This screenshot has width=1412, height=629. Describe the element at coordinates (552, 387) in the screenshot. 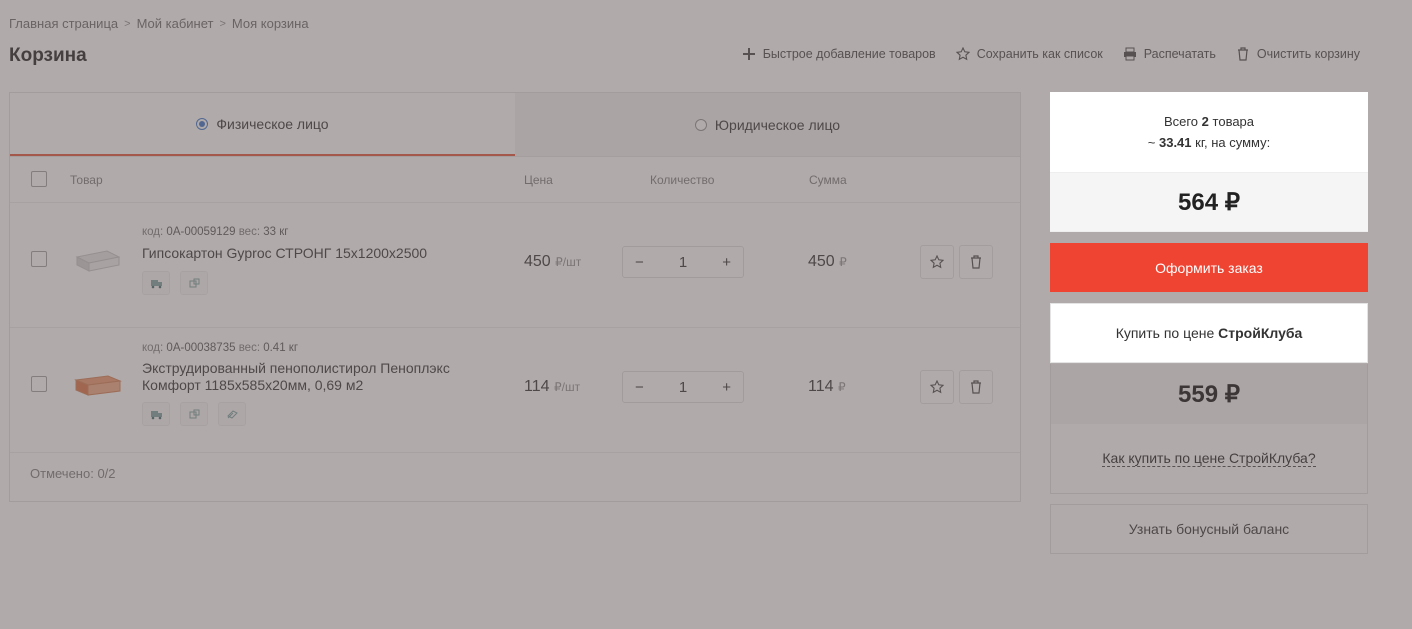

I see `product-price: 114 ₽/шт` at that location.